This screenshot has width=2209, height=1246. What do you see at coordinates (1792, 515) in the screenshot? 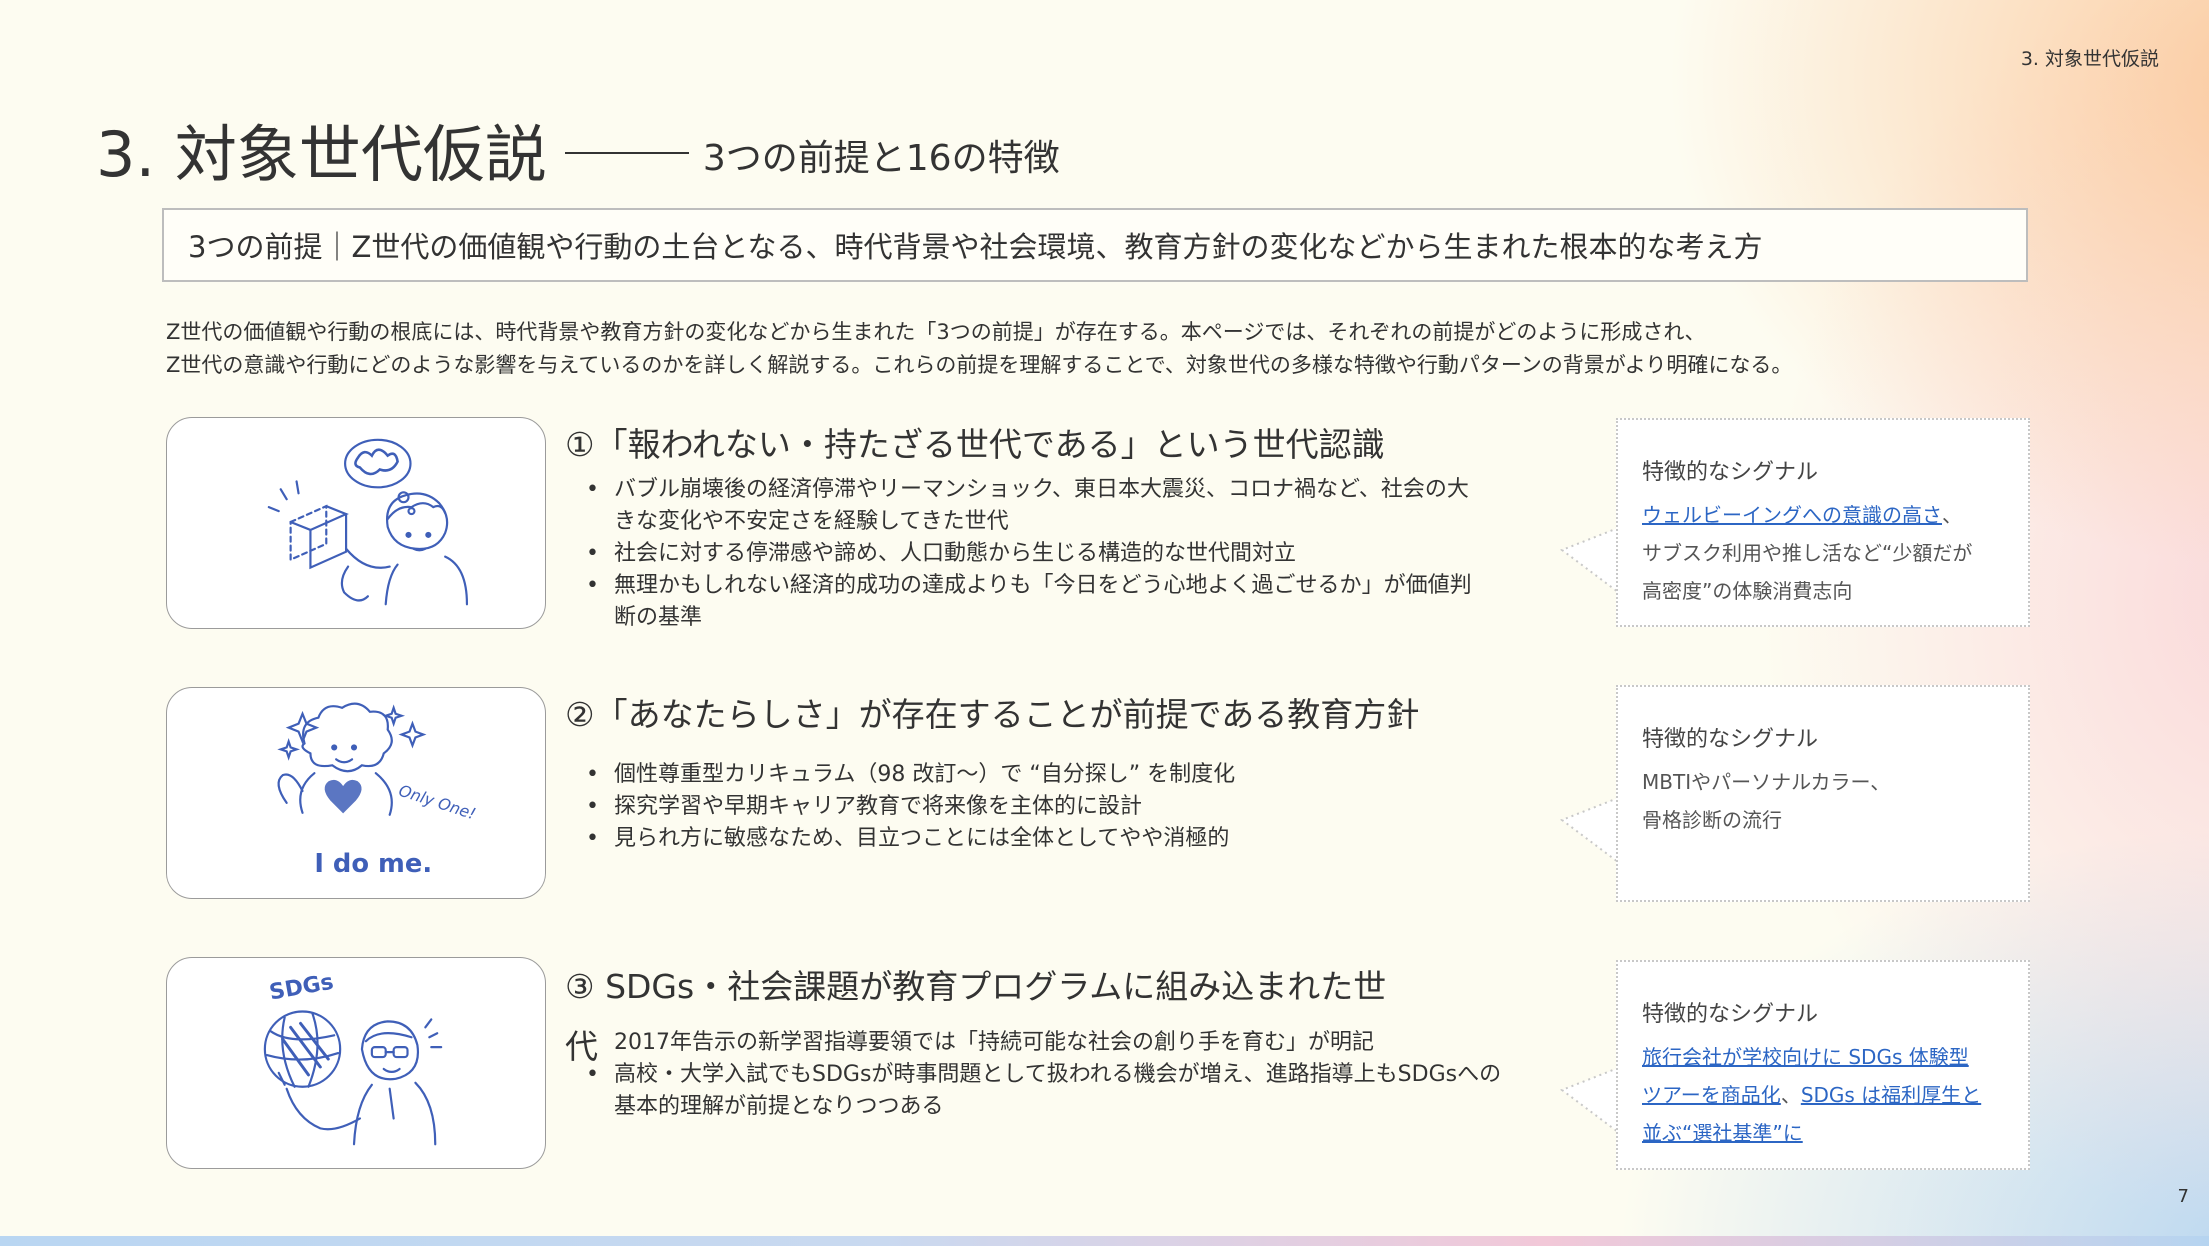
I see `signal-link-wellbeing: ウェルビーイングへの意識の高さ` at bounding box center [1792, 515].